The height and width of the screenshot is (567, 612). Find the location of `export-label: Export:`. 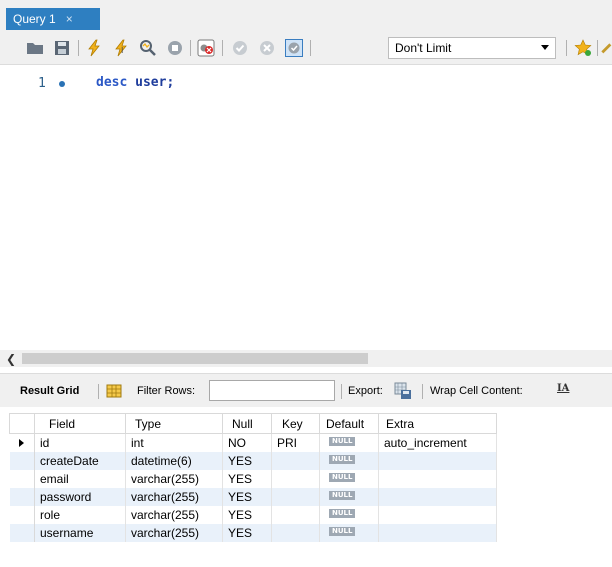

export-label: Export: is located at coordinates (365, 391).